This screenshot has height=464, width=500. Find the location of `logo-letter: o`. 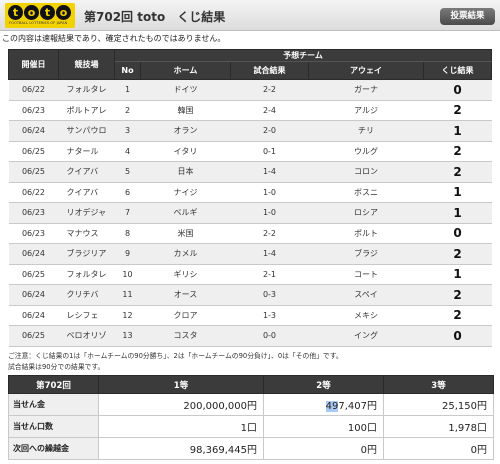

logo-letter: o is located at coordinates (63, 12).